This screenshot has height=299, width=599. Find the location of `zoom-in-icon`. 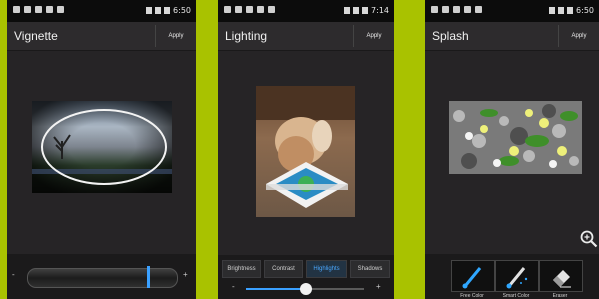

zoom-in-icon is located at coordinates (589, 239).